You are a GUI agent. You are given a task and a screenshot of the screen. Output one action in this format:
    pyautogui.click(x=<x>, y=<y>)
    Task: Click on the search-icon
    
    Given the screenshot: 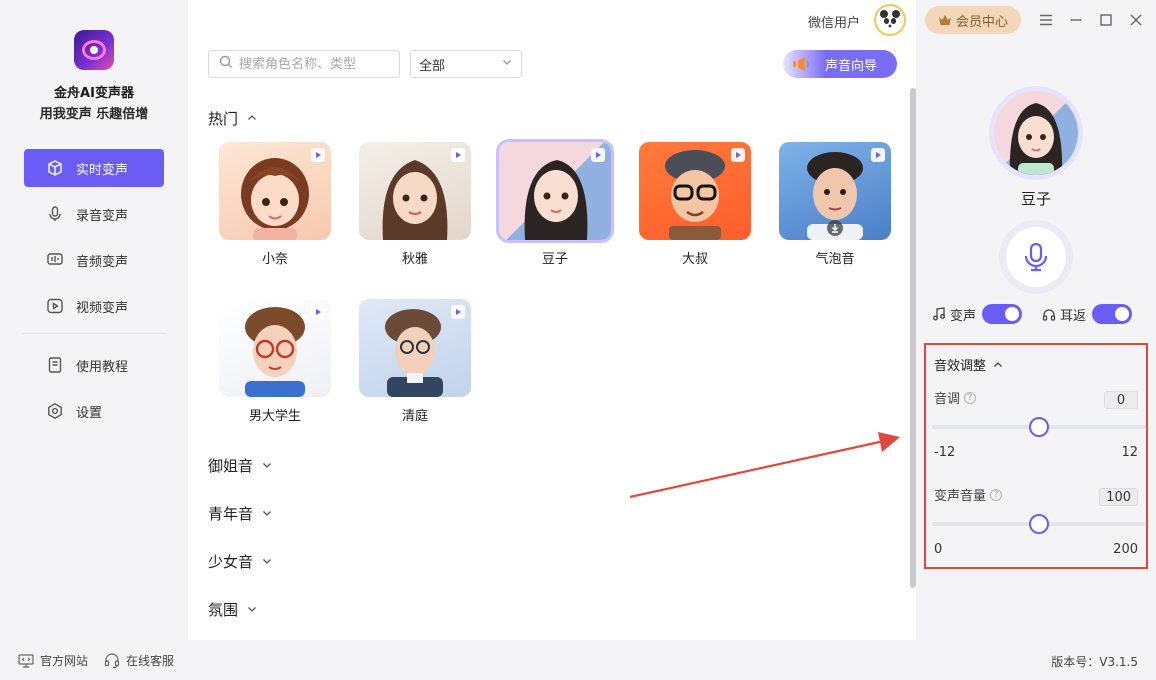 What is the action you would take?
    pyautogui.click(x=226, y=64)
    